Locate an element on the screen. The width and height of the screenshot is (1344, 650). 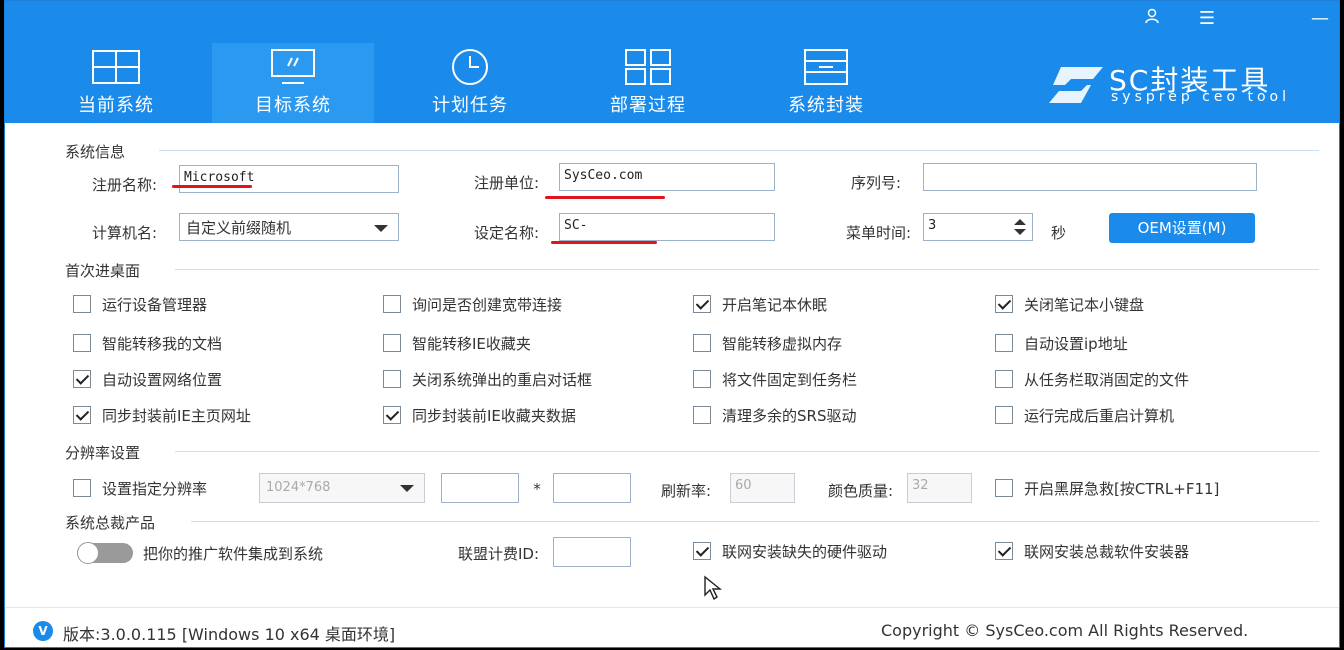
tab-current-system: 当前系统 is located at coordinates (116, 83).